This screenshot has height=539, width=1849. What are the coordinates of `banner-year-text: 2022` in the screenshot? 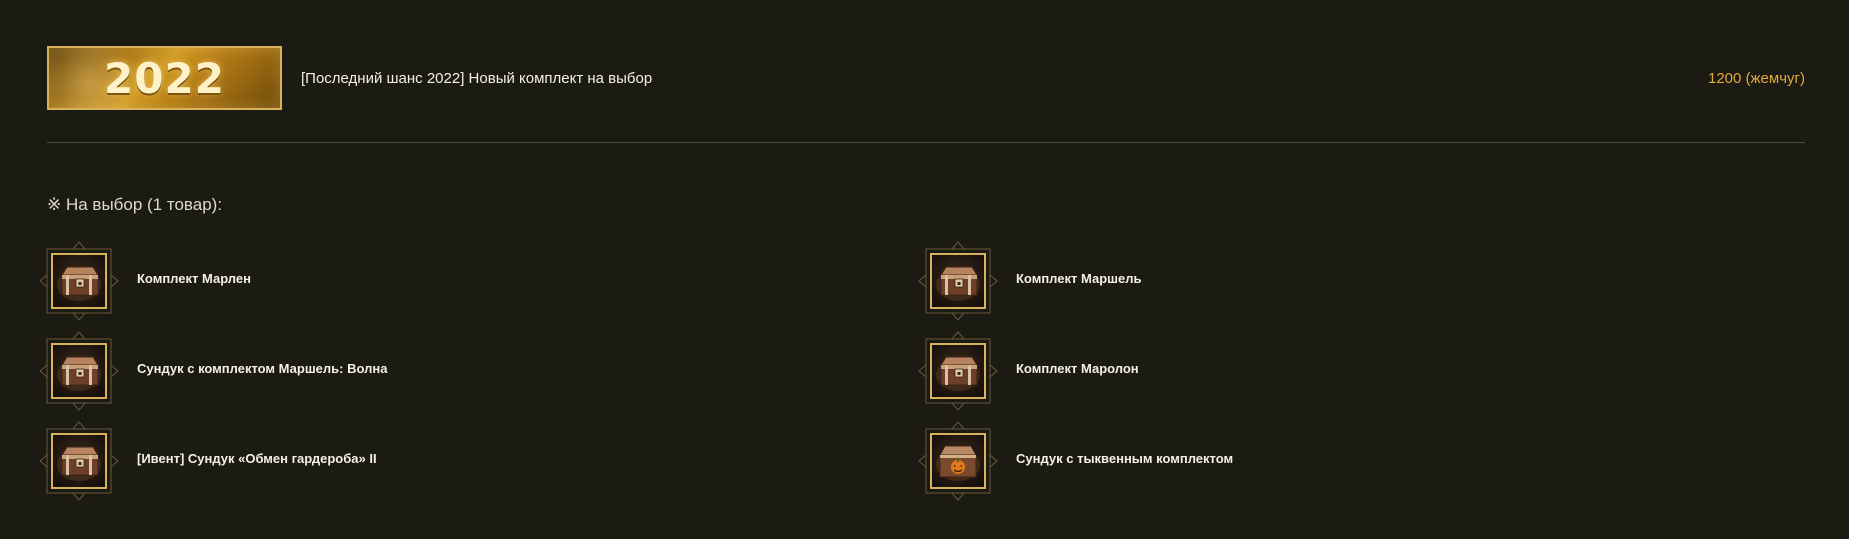 It's located at (164, 78).